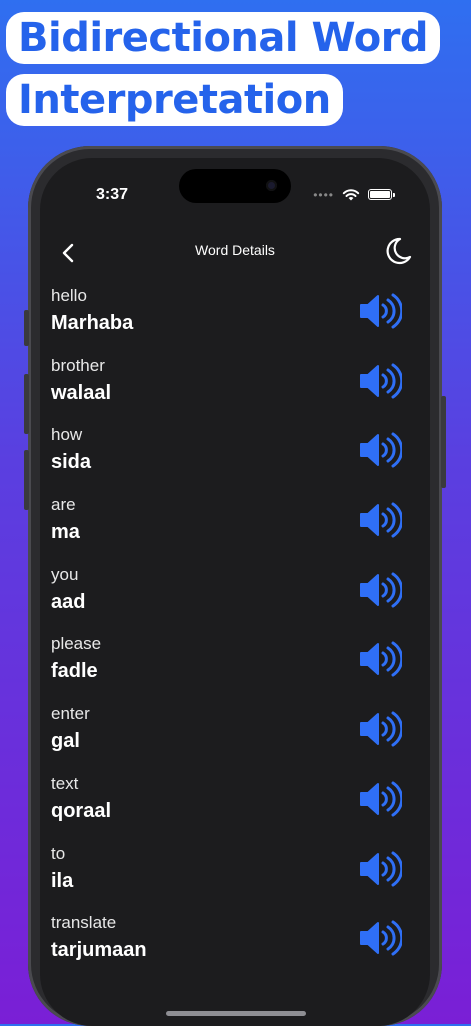  What do you see at coordinates (65, 783) in the screenshot?
I see `english-word: text` at bounding box center [65, 783].